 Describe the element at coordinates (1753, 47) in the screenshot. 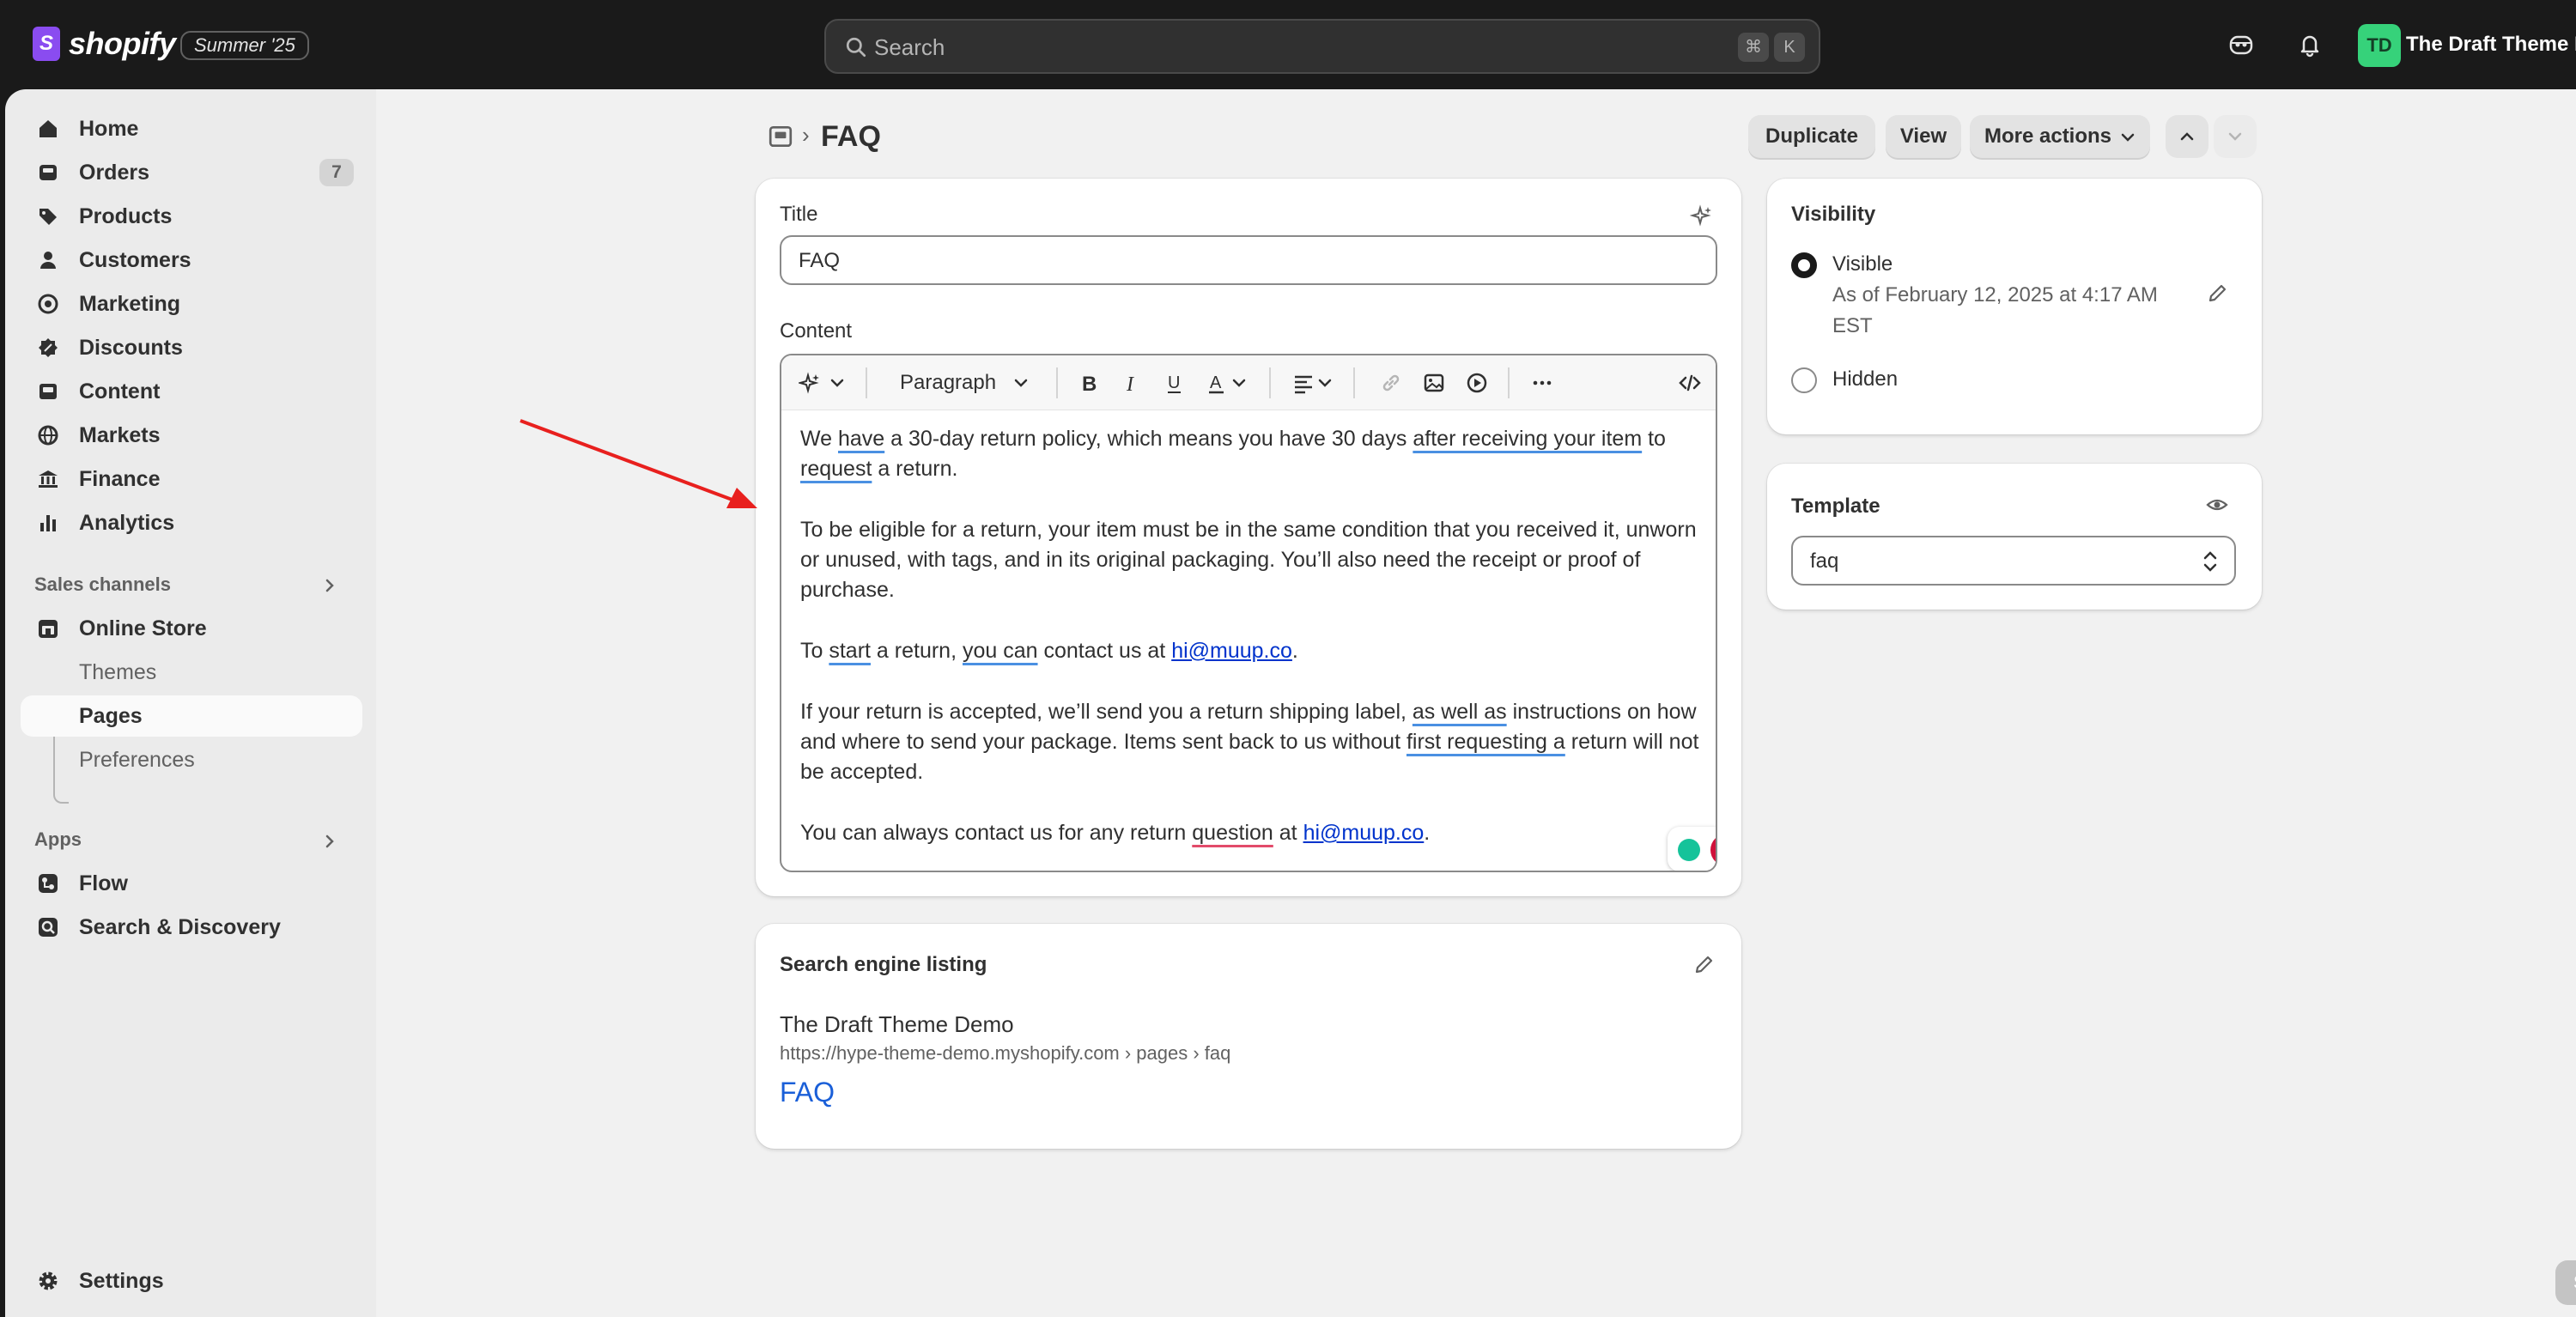

I see `command-key: ⌘` at that location.